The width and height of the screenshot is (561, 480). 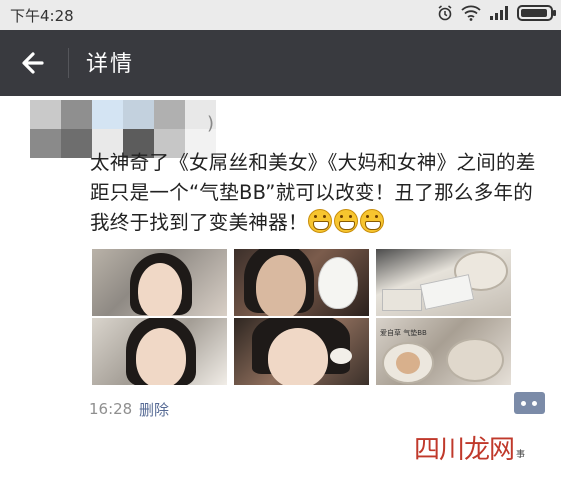 I want to click on watermark-text: 四川龙网, so click(x=464, y=449).